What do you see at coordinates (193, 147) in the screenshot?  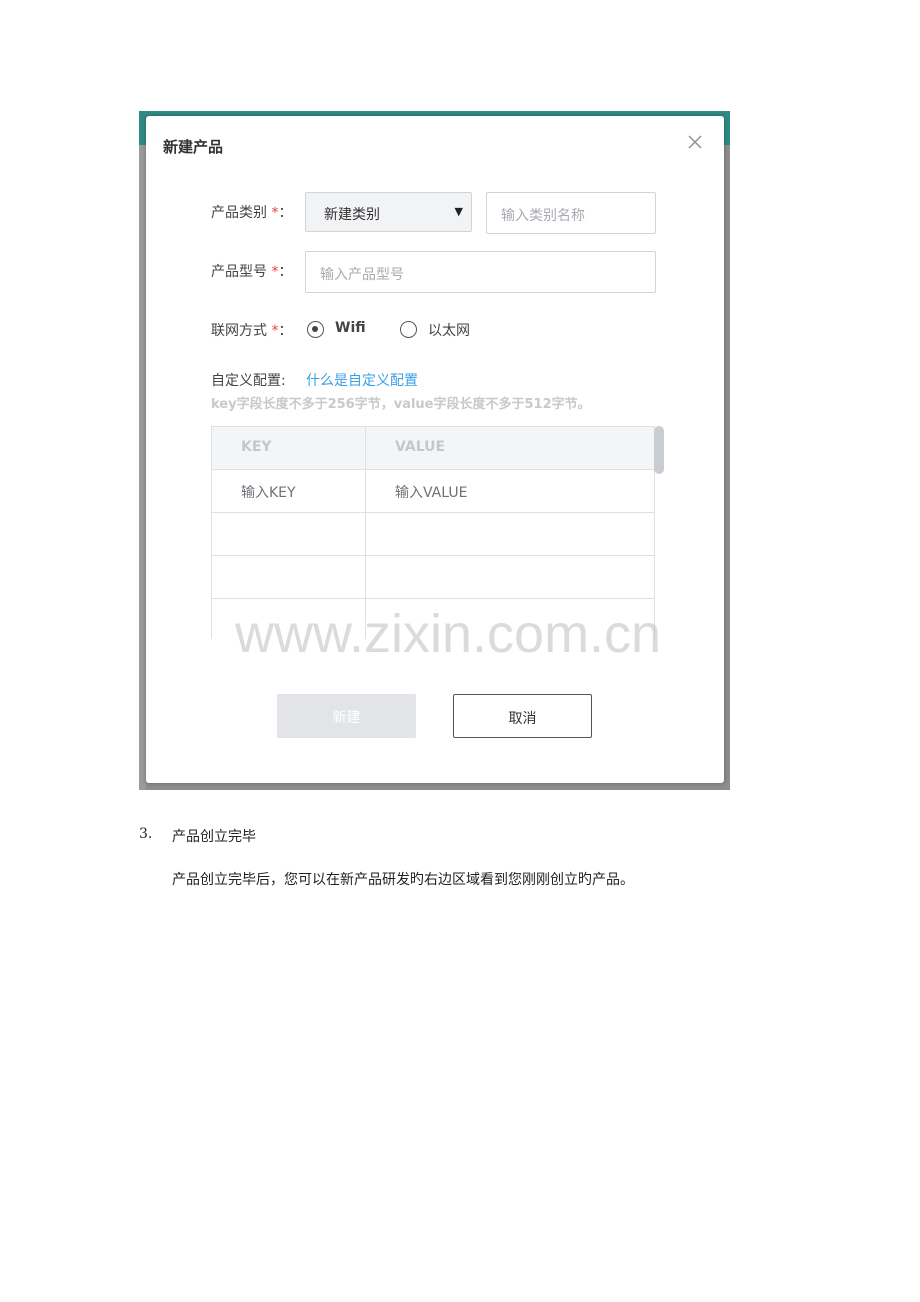 I see `dialog-title: 新建产品` at bounding box center [193, 147].